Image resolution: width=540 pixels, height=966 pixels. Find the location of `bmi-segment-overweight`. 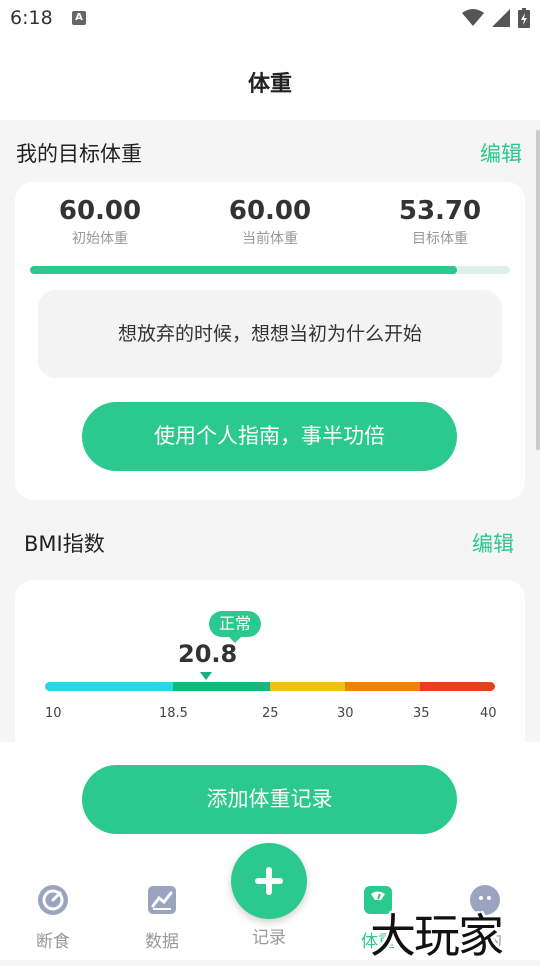

bmi-segment-overweight is located at coordinates (307, 686).